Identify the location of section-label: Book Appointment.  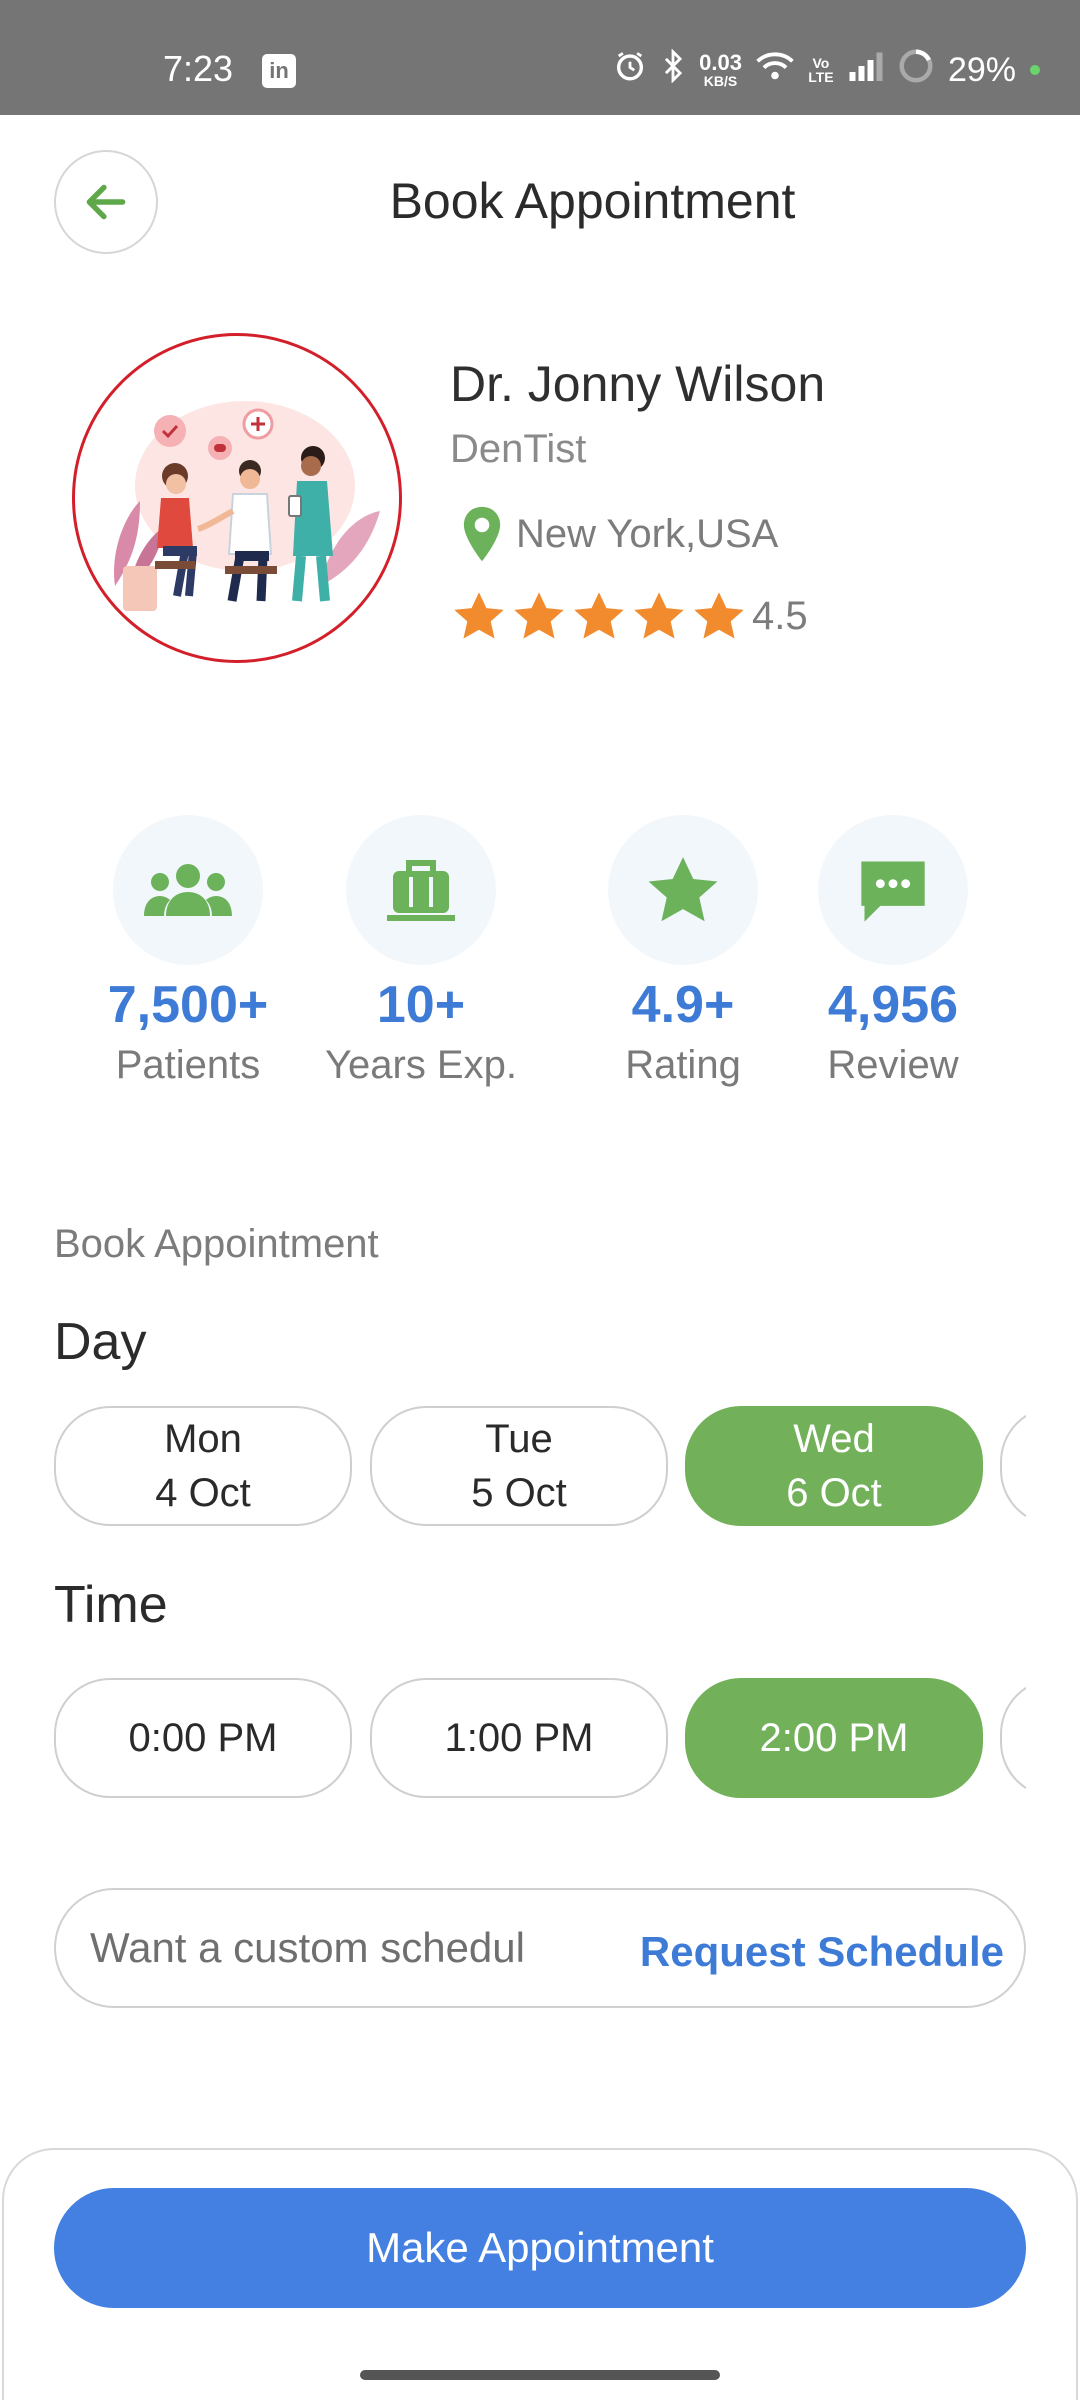
(216, 1244).